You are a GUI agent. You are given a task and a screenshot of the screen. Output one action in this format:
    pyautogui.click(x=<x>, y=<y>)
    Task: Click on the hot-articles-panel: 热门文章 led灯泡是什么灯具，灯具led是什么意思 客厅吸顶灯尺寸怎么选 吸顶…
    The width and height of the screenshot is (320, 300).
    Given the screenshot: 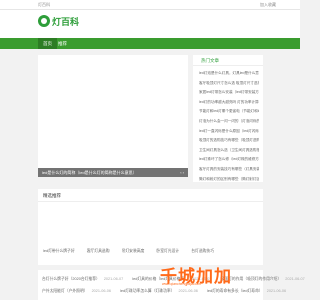 What is the action you would take?
    pyautogui.click(x=228, y=118)
    